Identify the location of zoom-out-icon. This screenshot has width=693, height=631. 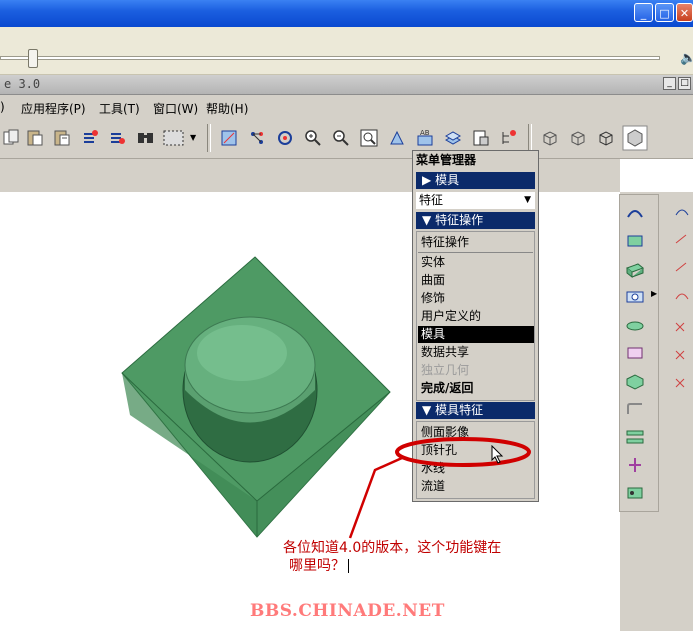
(341, 138).